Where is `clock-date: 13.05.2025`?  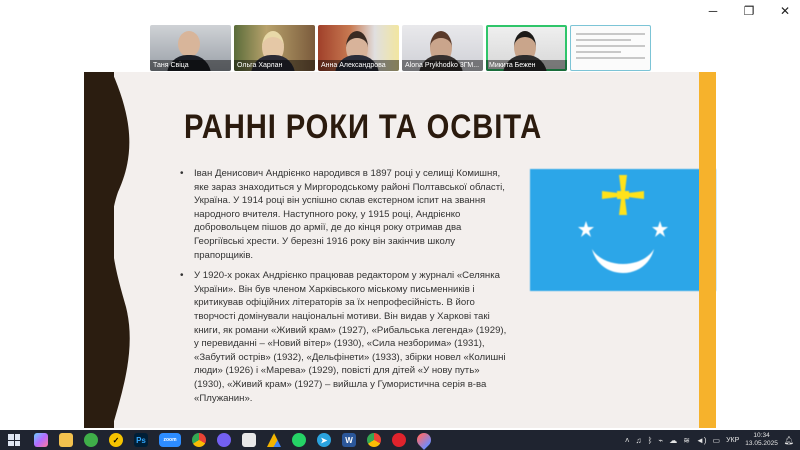
clock-date: 13.05.2025 is located at coordinates (761, 443).